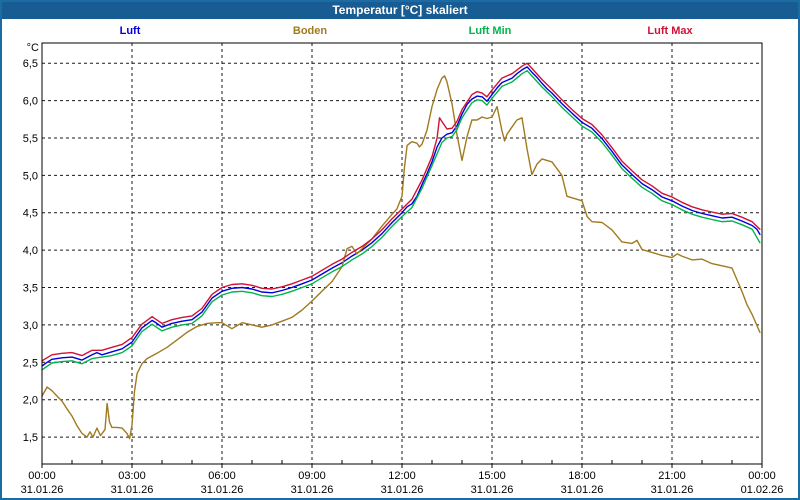 The height and width of the screenshot is (500, 800). Describe the element at coordinates (30, 401) in the screenshot. I see `y-tick-label: 2,0` at that location.